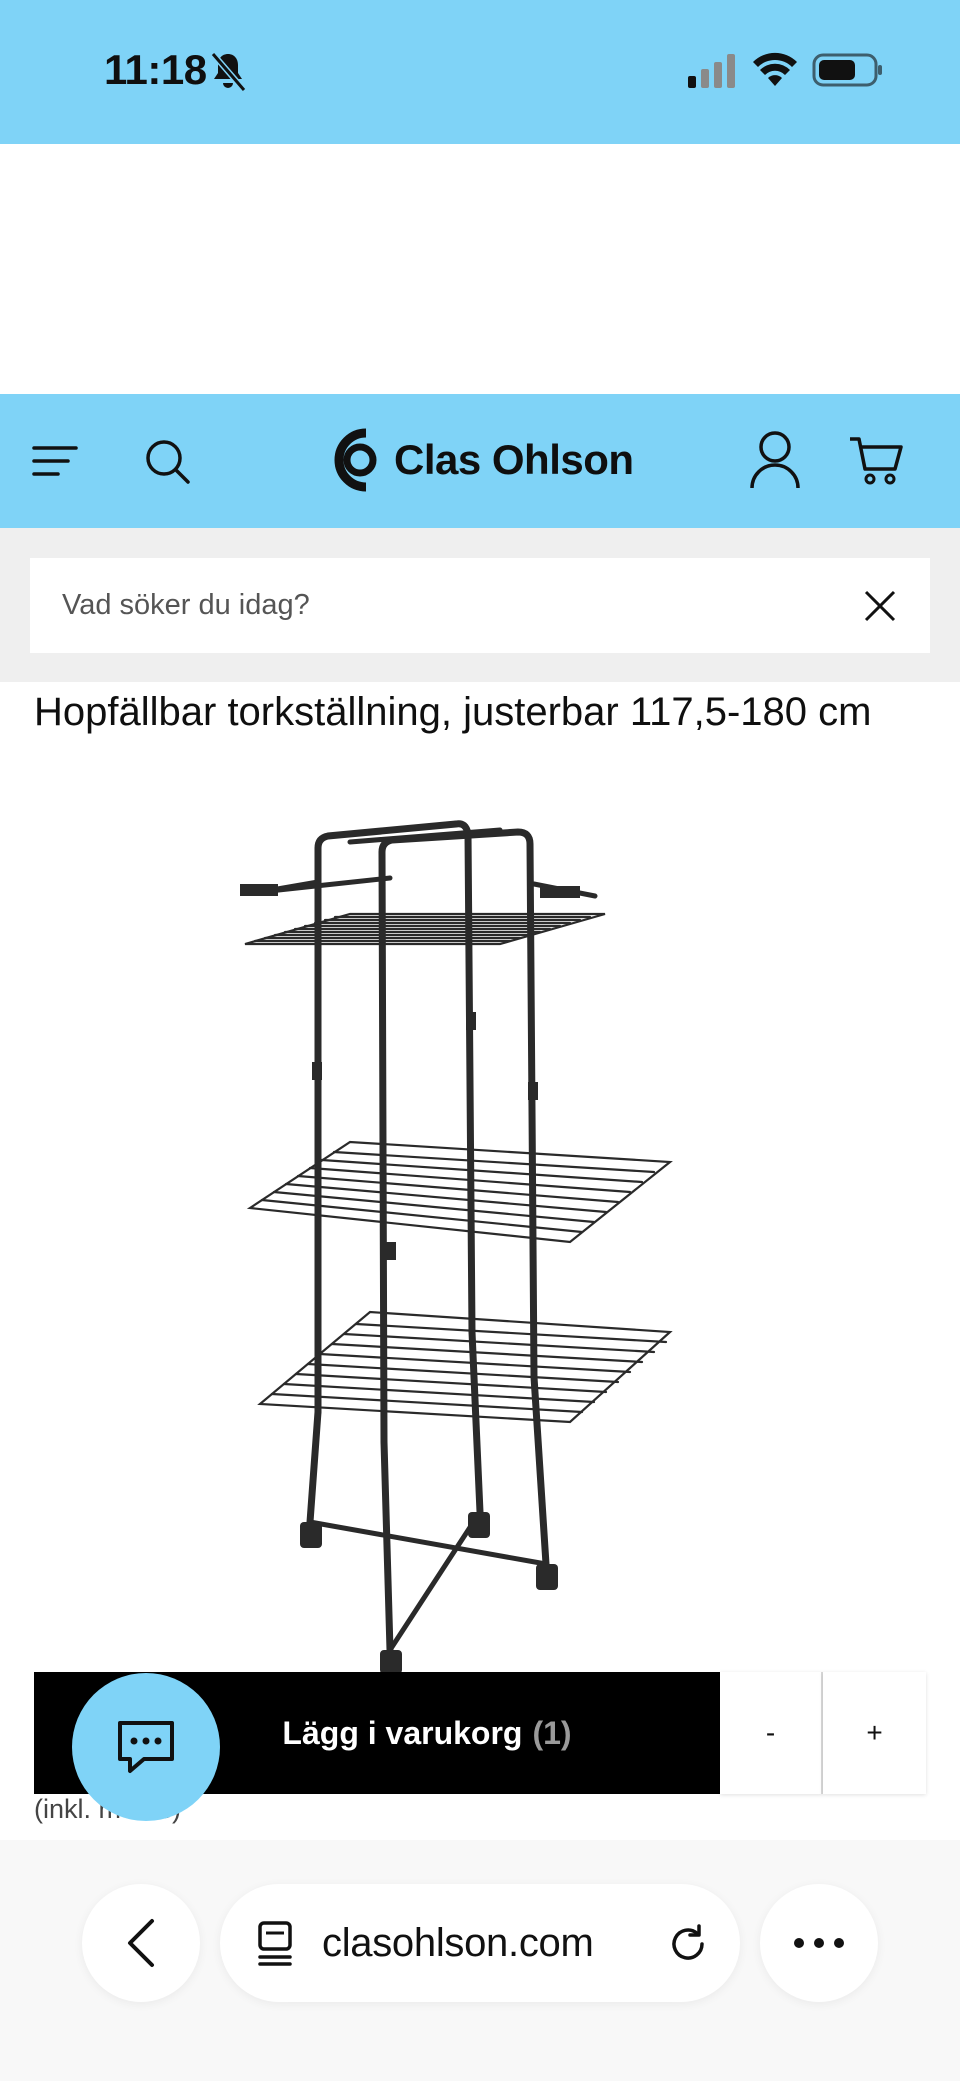  Describe the element at coordinates (228, 72) in the screenshot. I see `bell-slash-icon` at that location.